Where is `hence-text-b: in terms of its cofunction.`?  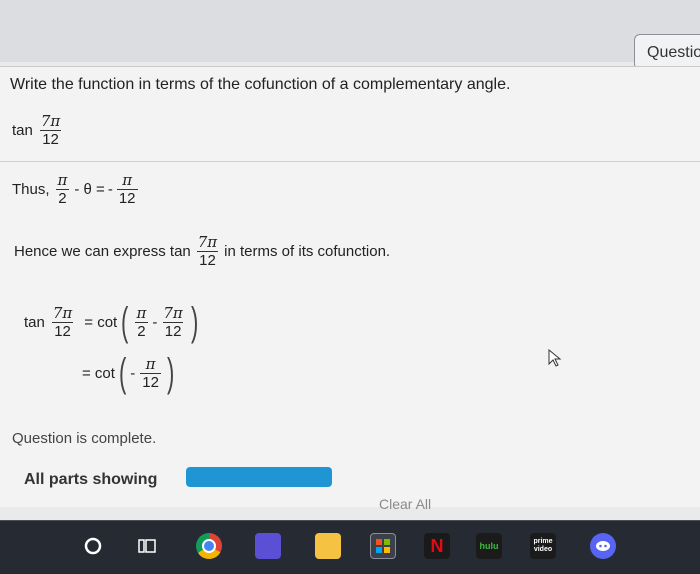 hence-text-b: in terms of its cofunction. is located at coordinates (307, 251).